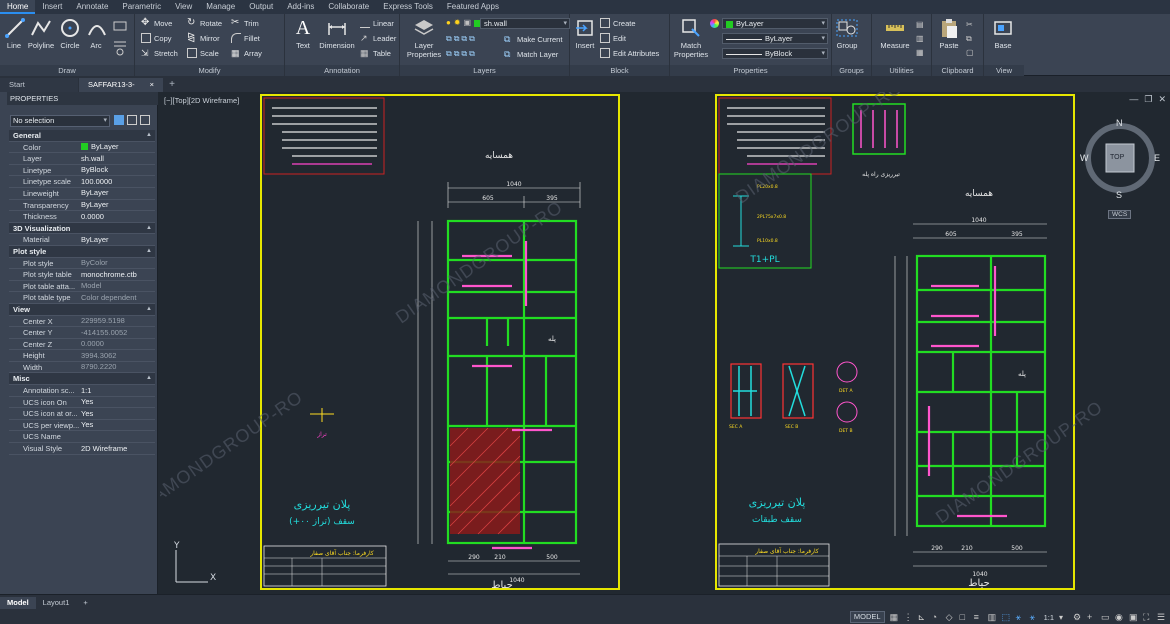  What do you see at coordinates (209, 70) in the screenshot?
I see `modify-panel-label: Modify` at bounding box center [209, 70].